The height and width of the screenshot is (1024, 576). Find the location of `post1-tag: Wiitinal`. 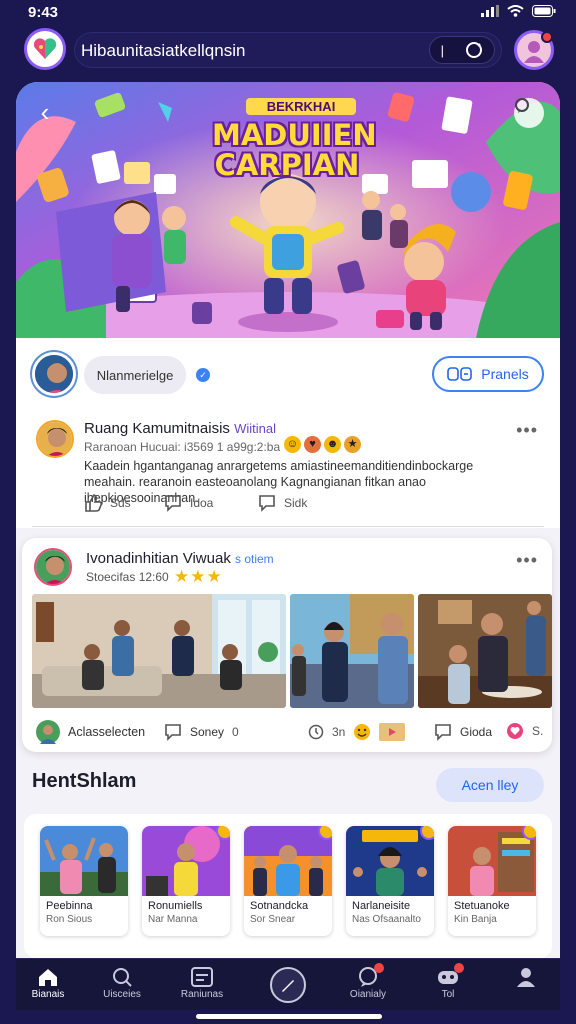

post1-tag: Wiitinal is located at coordinates (255, 428).